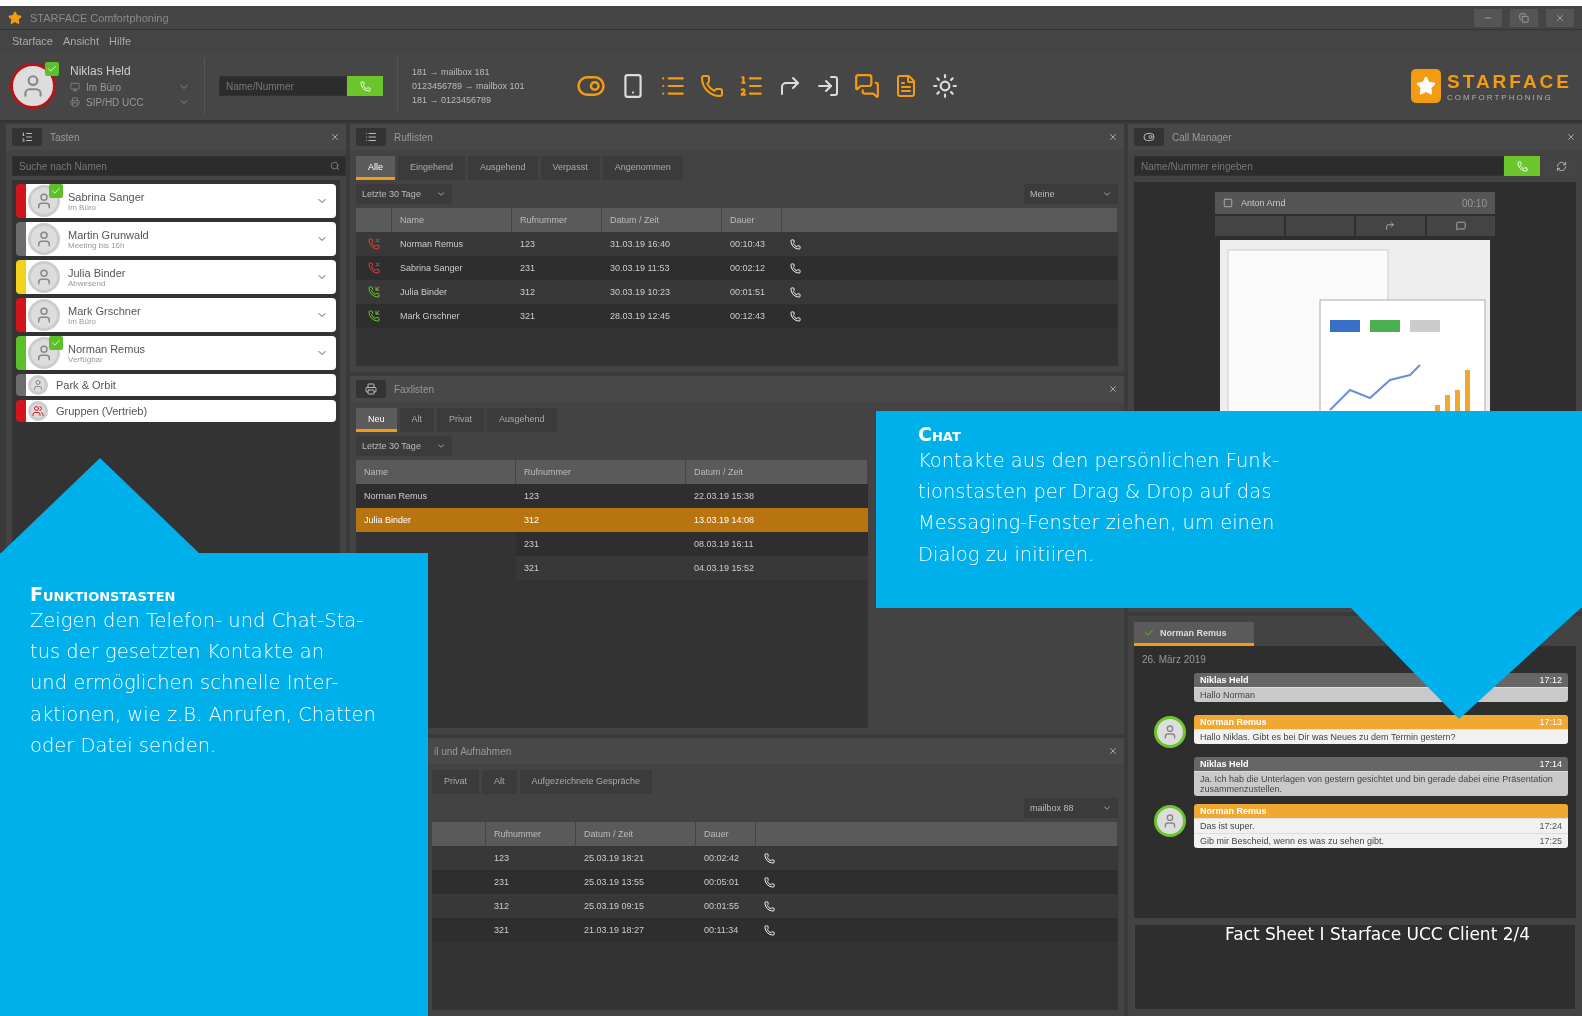  What do you see at coordinates (1194, 634) in the screenshot?
I see `chat-tab: Norman Remus` at bounding box center [1194, 634].